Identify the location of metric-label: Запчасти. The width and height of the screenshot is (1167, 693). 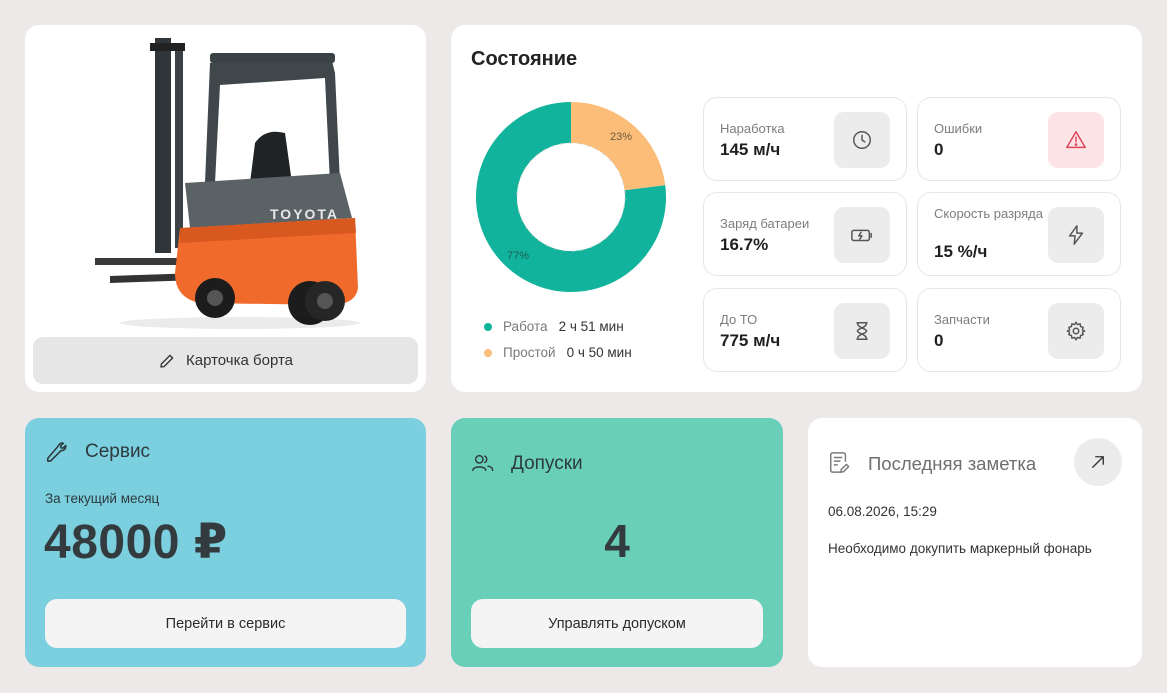
(962, 319).